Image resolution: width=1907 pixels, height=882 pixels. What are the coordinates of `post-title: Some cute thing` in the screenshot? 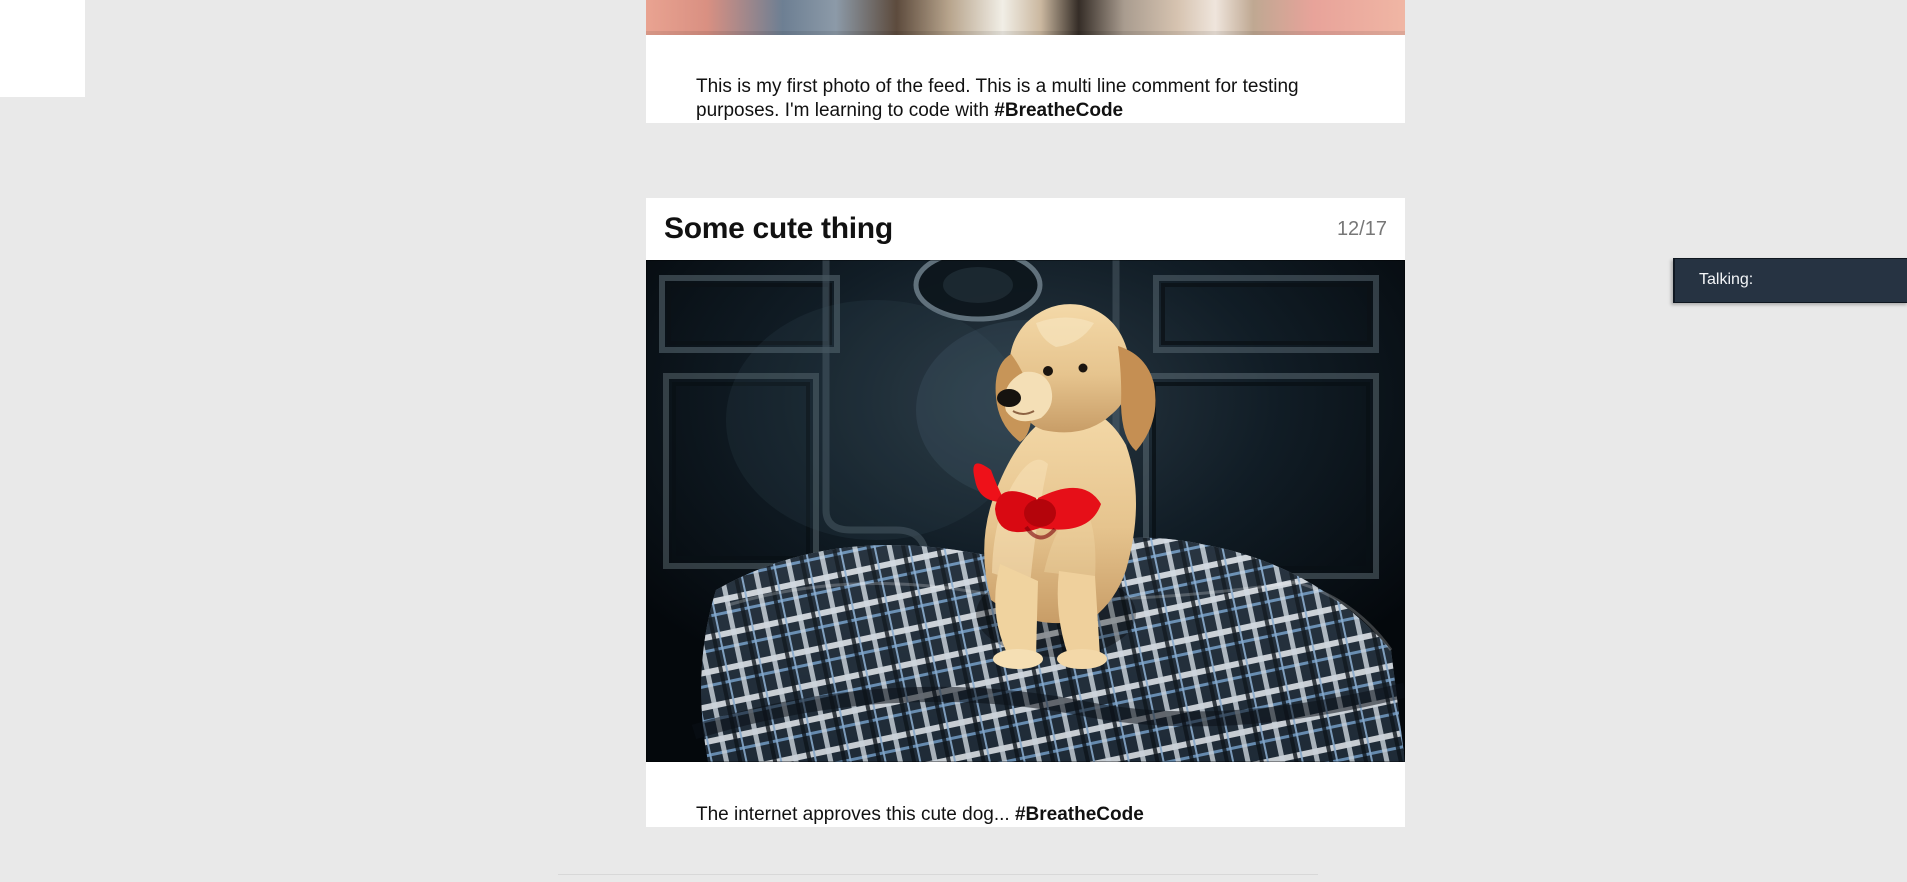 It's located at (778, 228).